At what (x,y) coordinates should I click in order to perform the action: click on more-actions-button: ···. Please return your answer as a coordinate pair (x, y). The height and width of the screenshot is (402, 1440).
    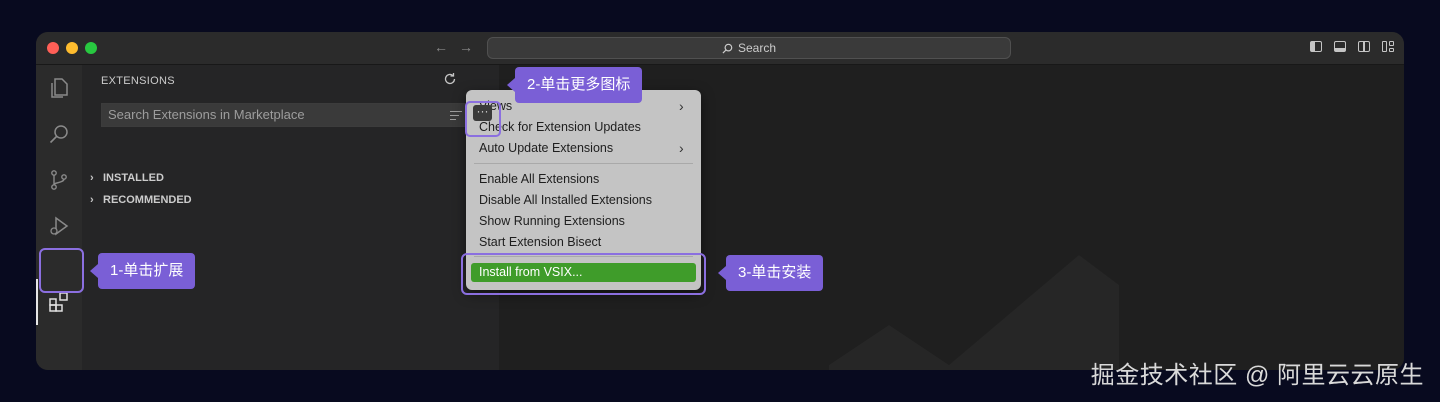
    Looking at the image, I should click on (483, 119).